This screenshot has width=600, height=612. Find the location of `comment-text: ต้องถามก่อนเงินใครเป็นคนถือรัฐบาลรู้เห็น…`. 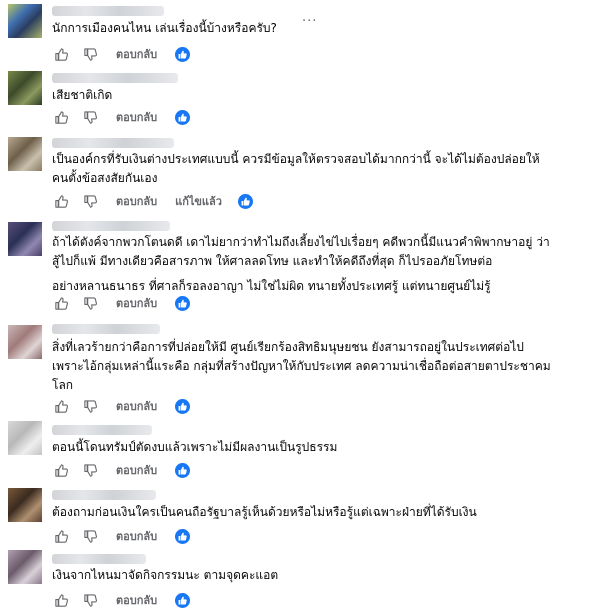

comment-text: ต้องถามก่อนเงินใครเป็นคนถือรัฐบาลรู้เห็น… is located at coordinates (264, 512).